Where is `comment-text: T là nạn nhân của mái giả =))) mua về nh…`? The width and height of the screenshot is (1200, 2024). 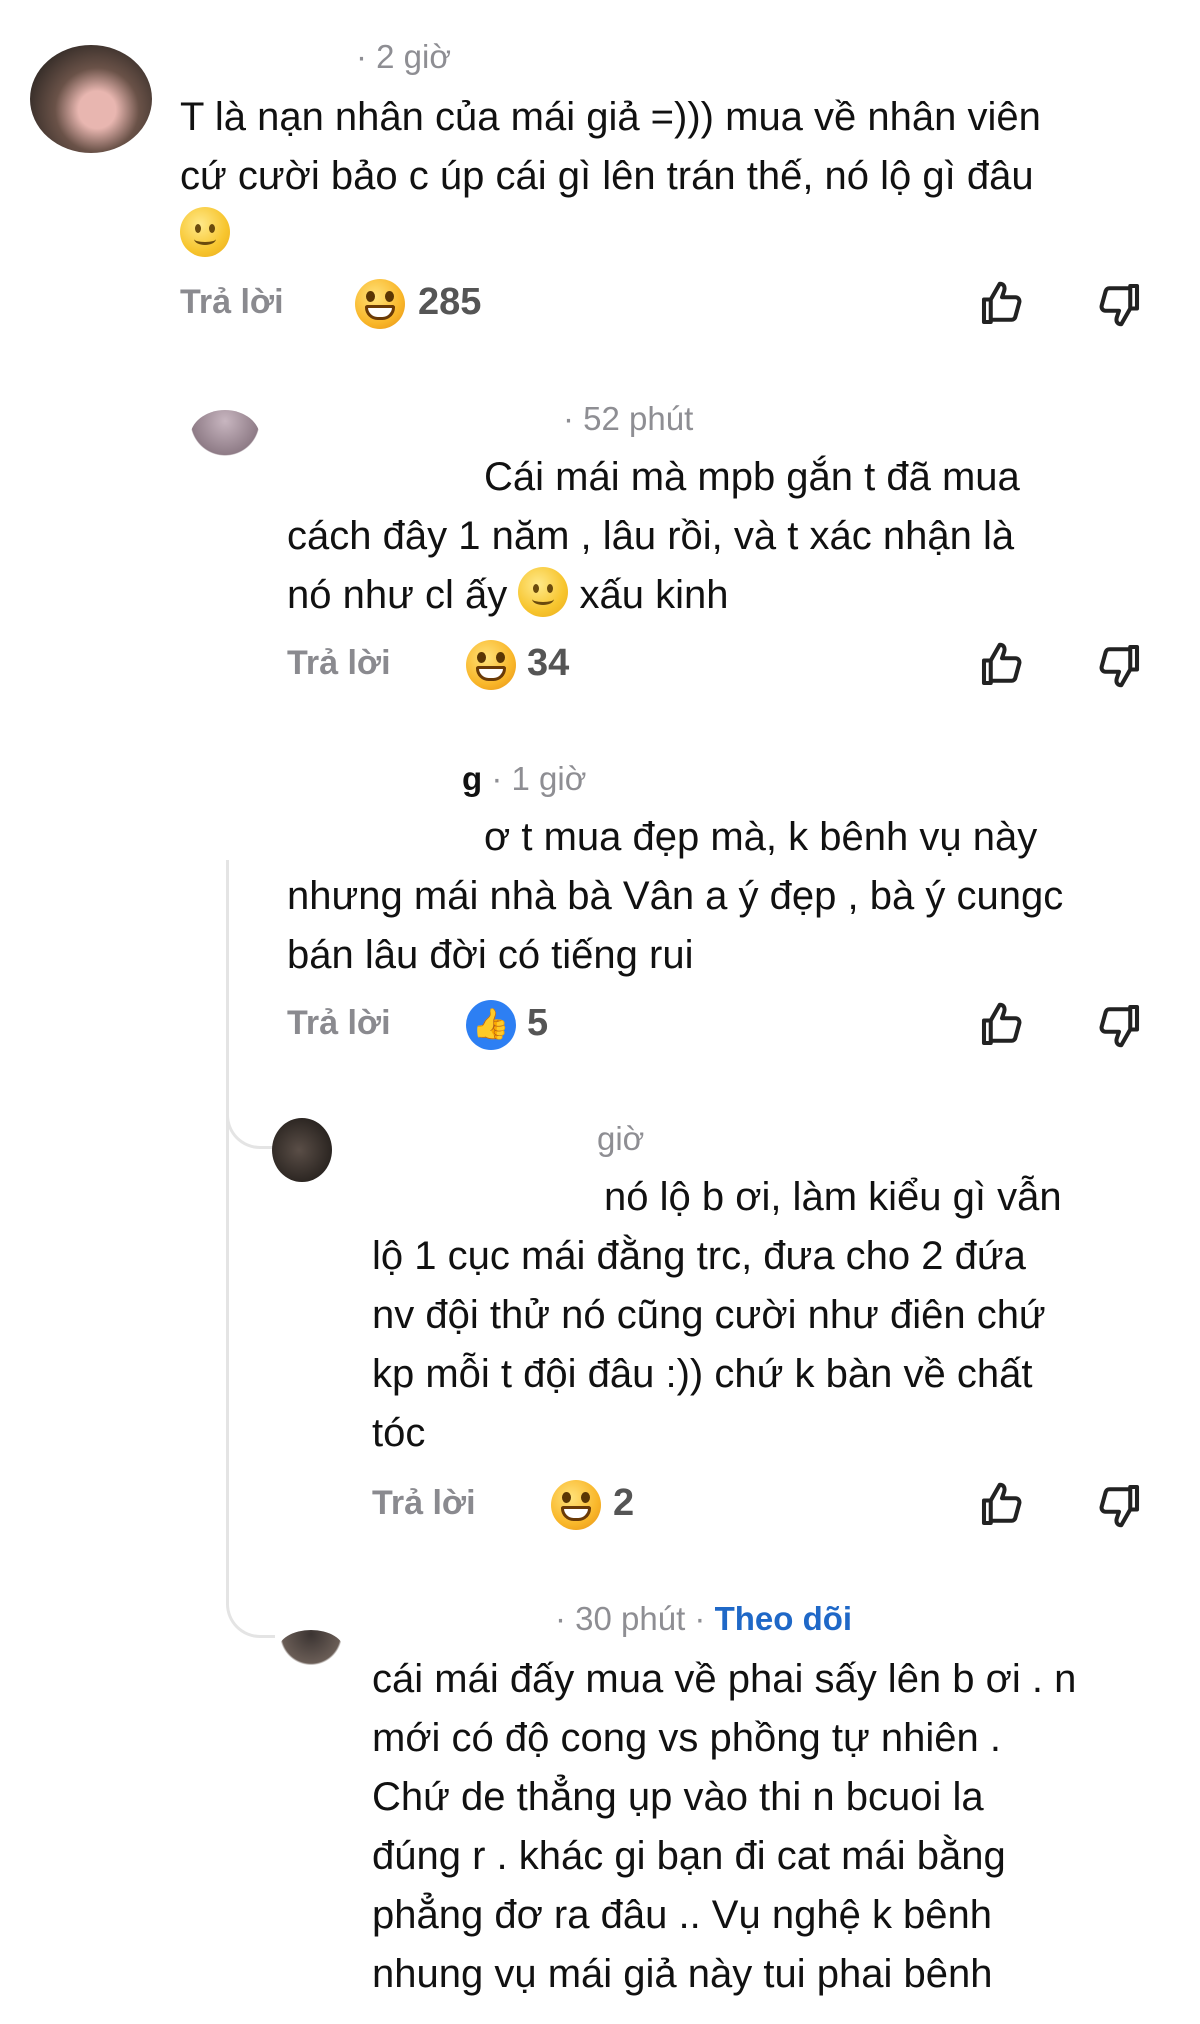
comment-text: T là nạn nhân của mái giả =))) mua về nh… is located at coordinates (610, 176).